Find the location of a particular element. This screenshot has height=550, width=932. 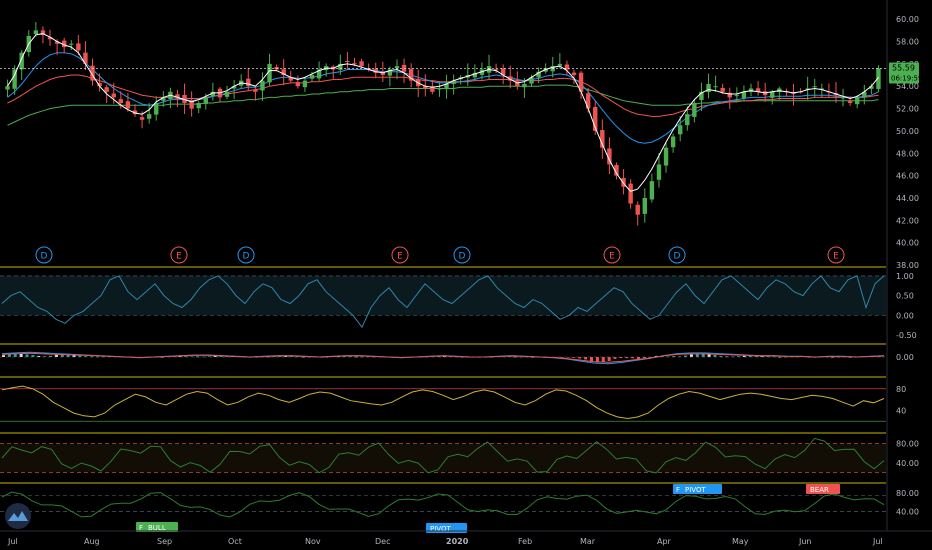

pane5-tick-label: 40.00 is located at coordinates (907, 512).